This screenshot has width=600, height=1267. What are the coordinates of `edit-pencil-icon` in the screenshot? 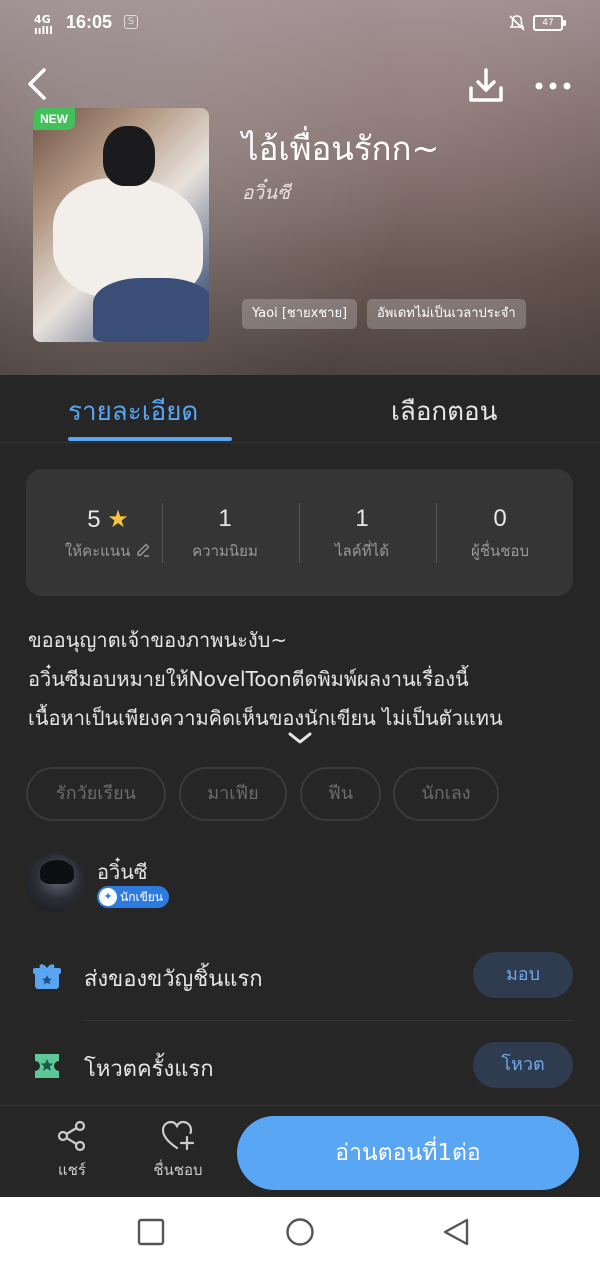 It's located at (143, 550).